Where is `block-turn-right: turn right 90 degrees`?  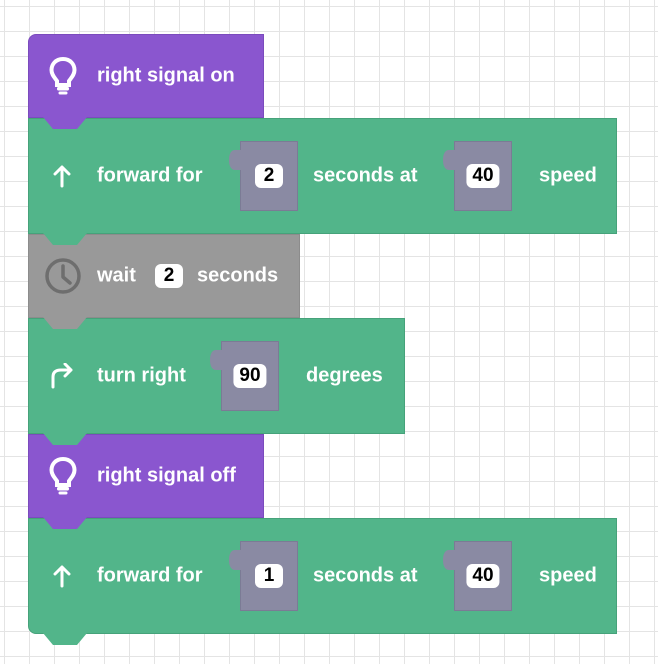
block-turn-right: turn right 90 degrees is located at coordinates (216, 381).